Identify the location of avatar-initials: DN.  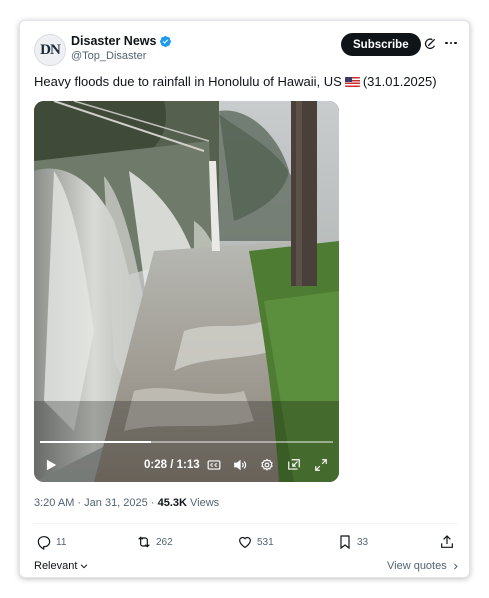
(50, 49).